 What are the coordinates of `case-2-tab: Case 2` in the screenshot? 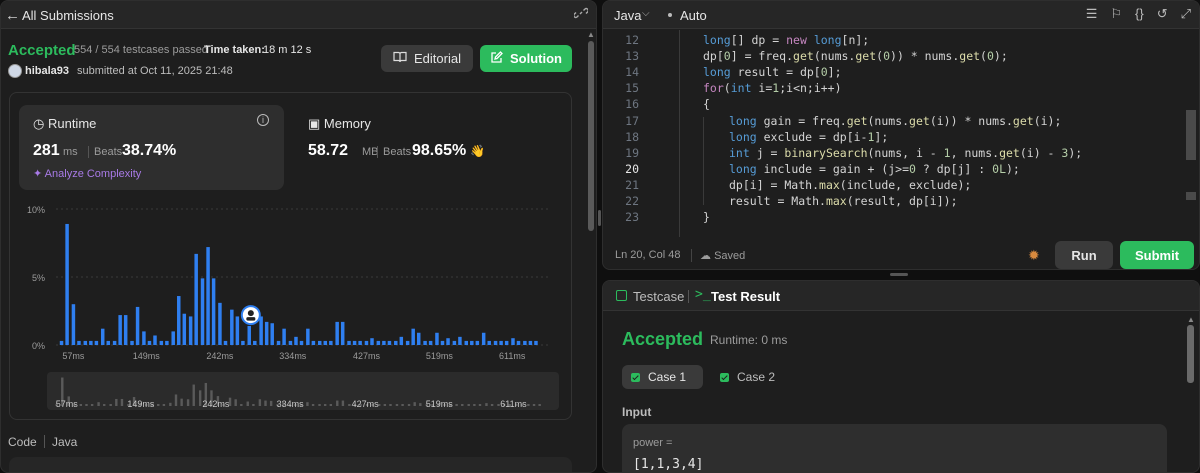 It's located at (751, 377).